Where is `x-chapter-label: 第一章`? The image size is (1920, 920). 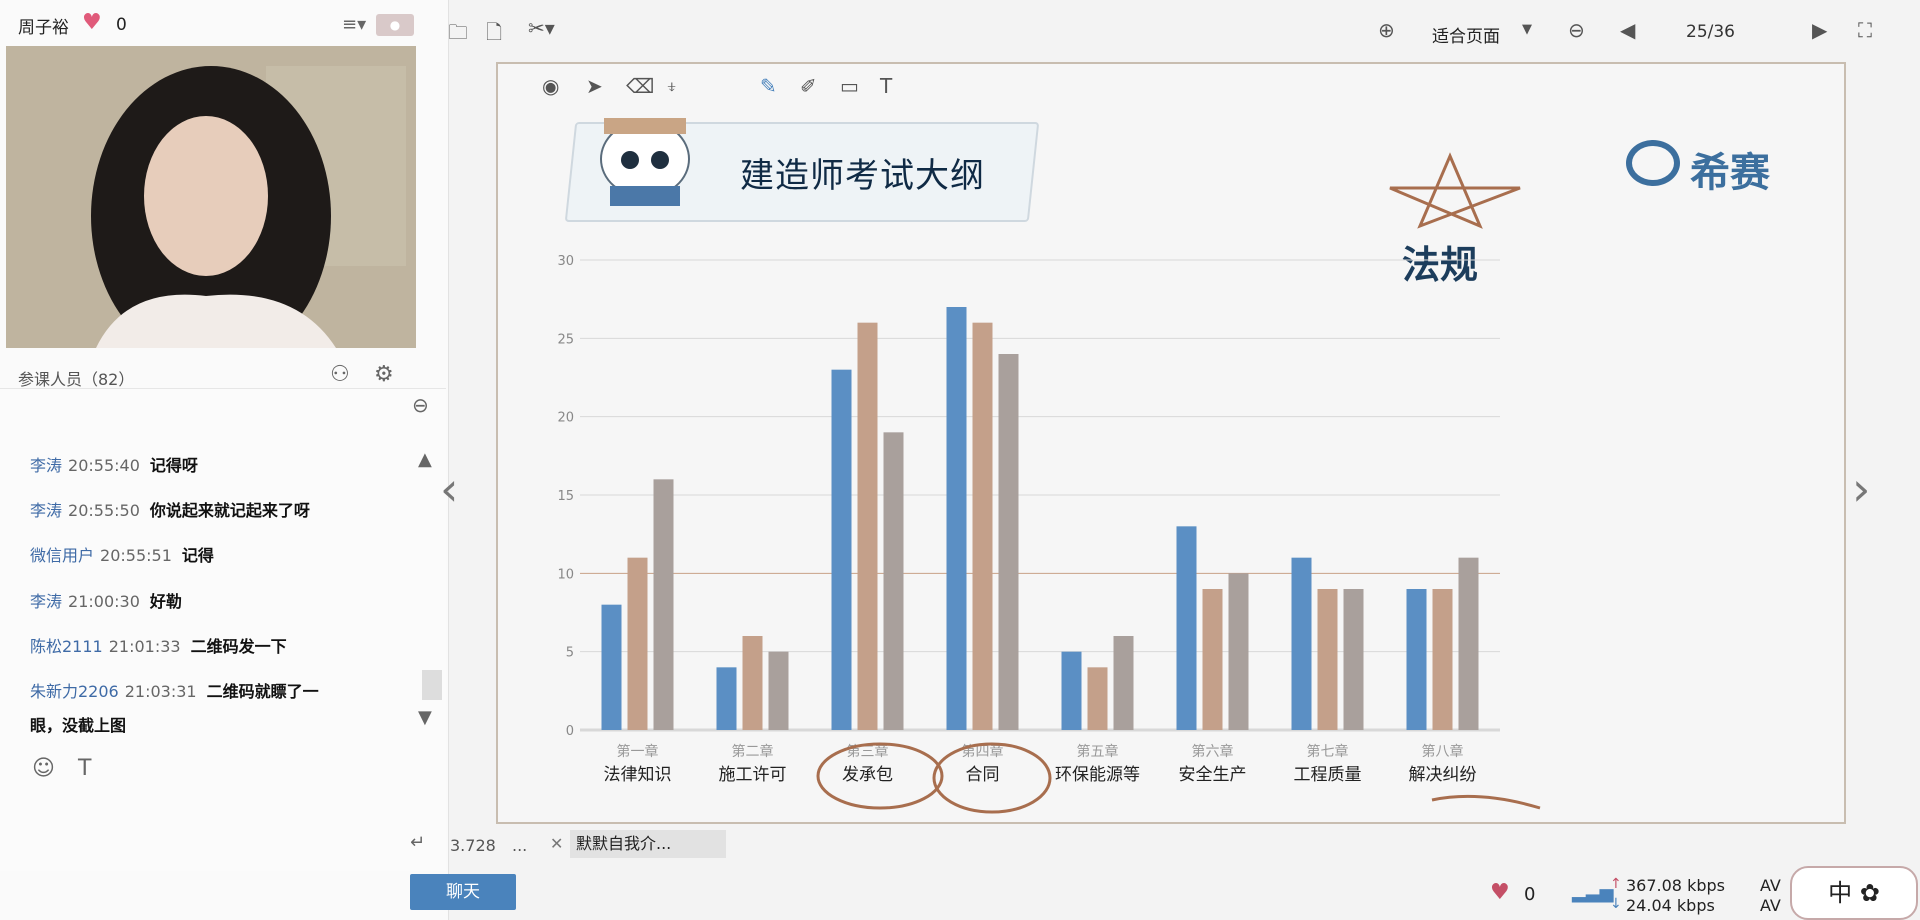
x-chapter-label: 第一章 is located at coordinates (638, 751).